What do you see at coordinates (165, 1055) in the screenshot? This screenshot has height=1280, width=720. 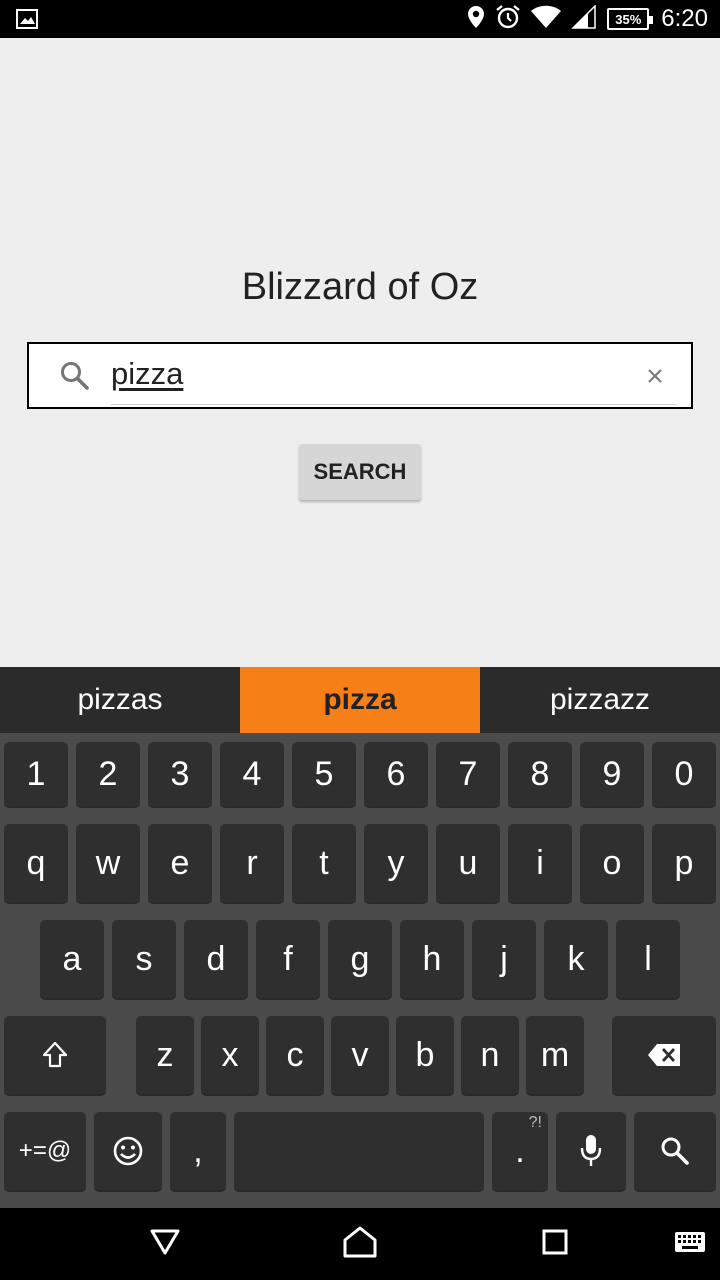 I see `key-z: z` at bounding box center [165, 1055].